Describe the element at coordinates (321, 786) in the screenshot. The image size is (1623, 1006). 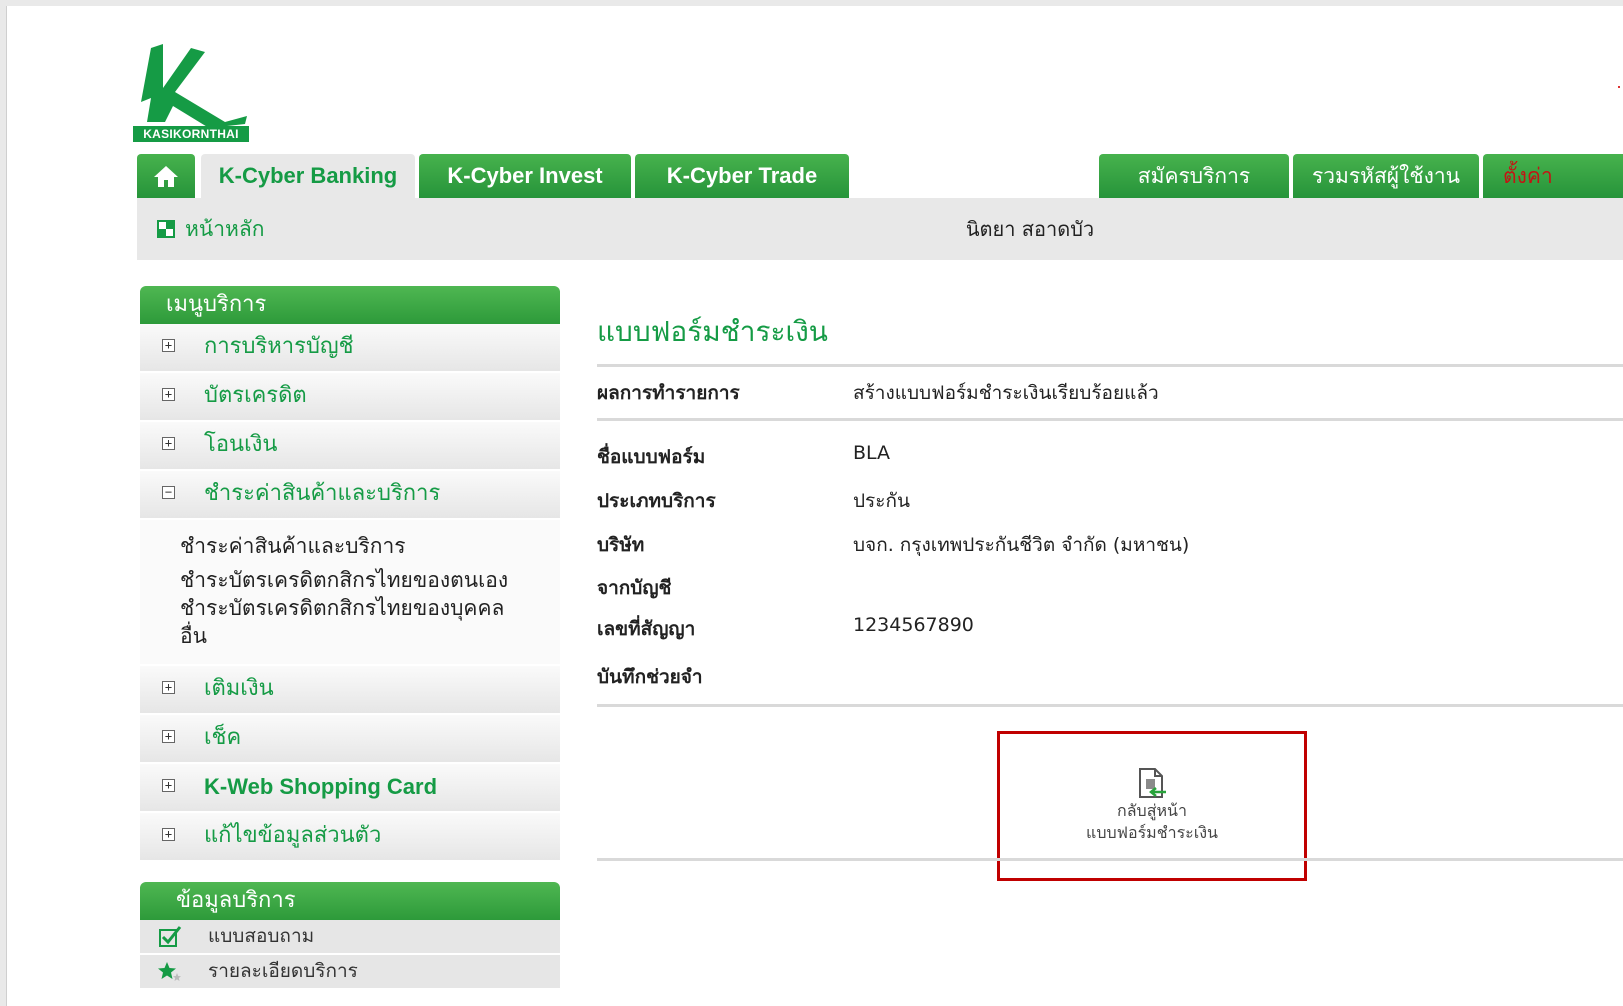
I see `menu-item-label: K-Web Shopping Card` at that location.